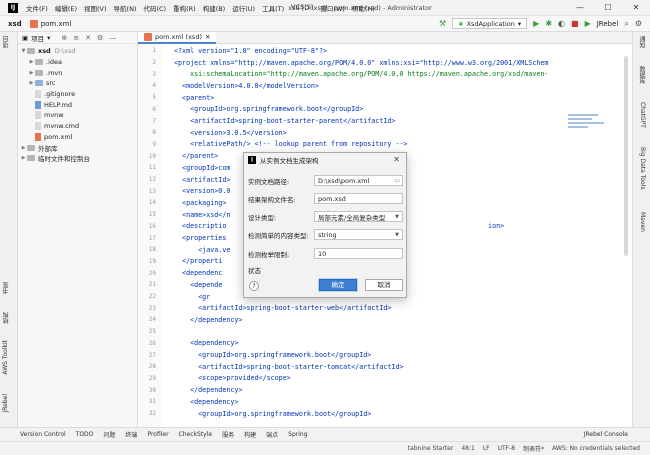  I want to click on jrebel-run-icon: ▶, so click(588, 23).